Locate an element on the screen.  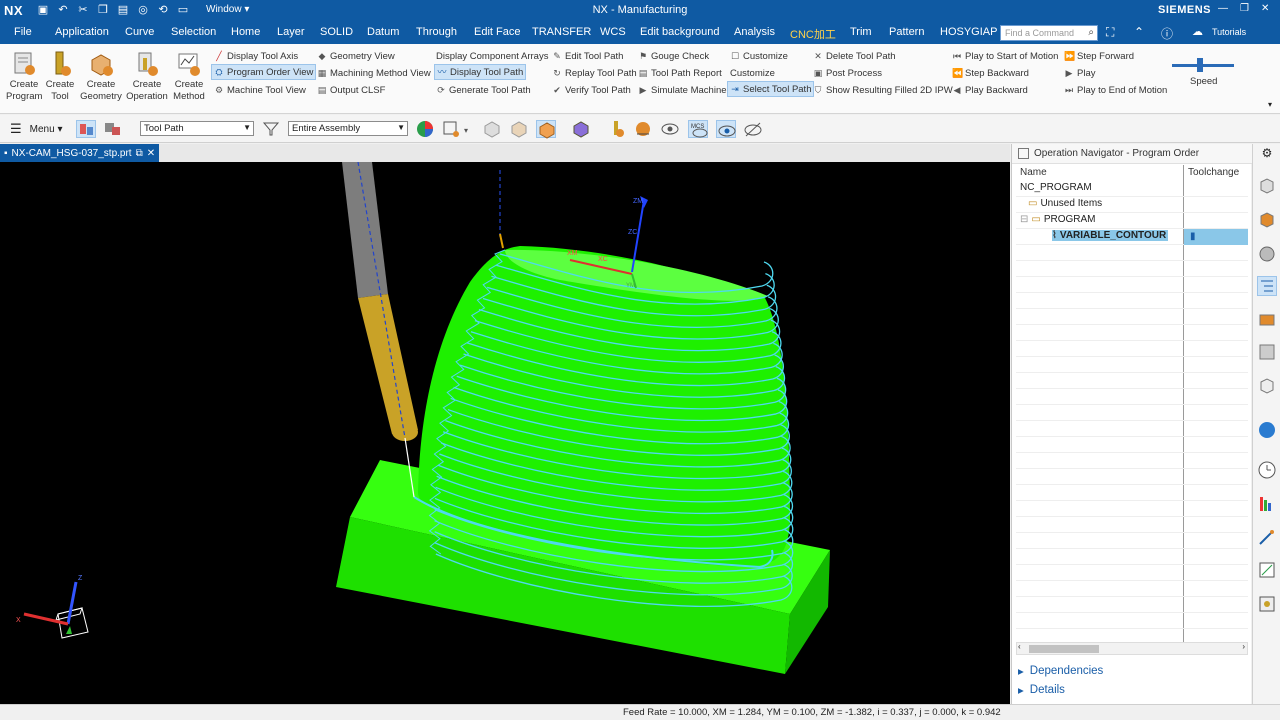
menu-cnc: CNC加工 is located at coordinates (813, 34).